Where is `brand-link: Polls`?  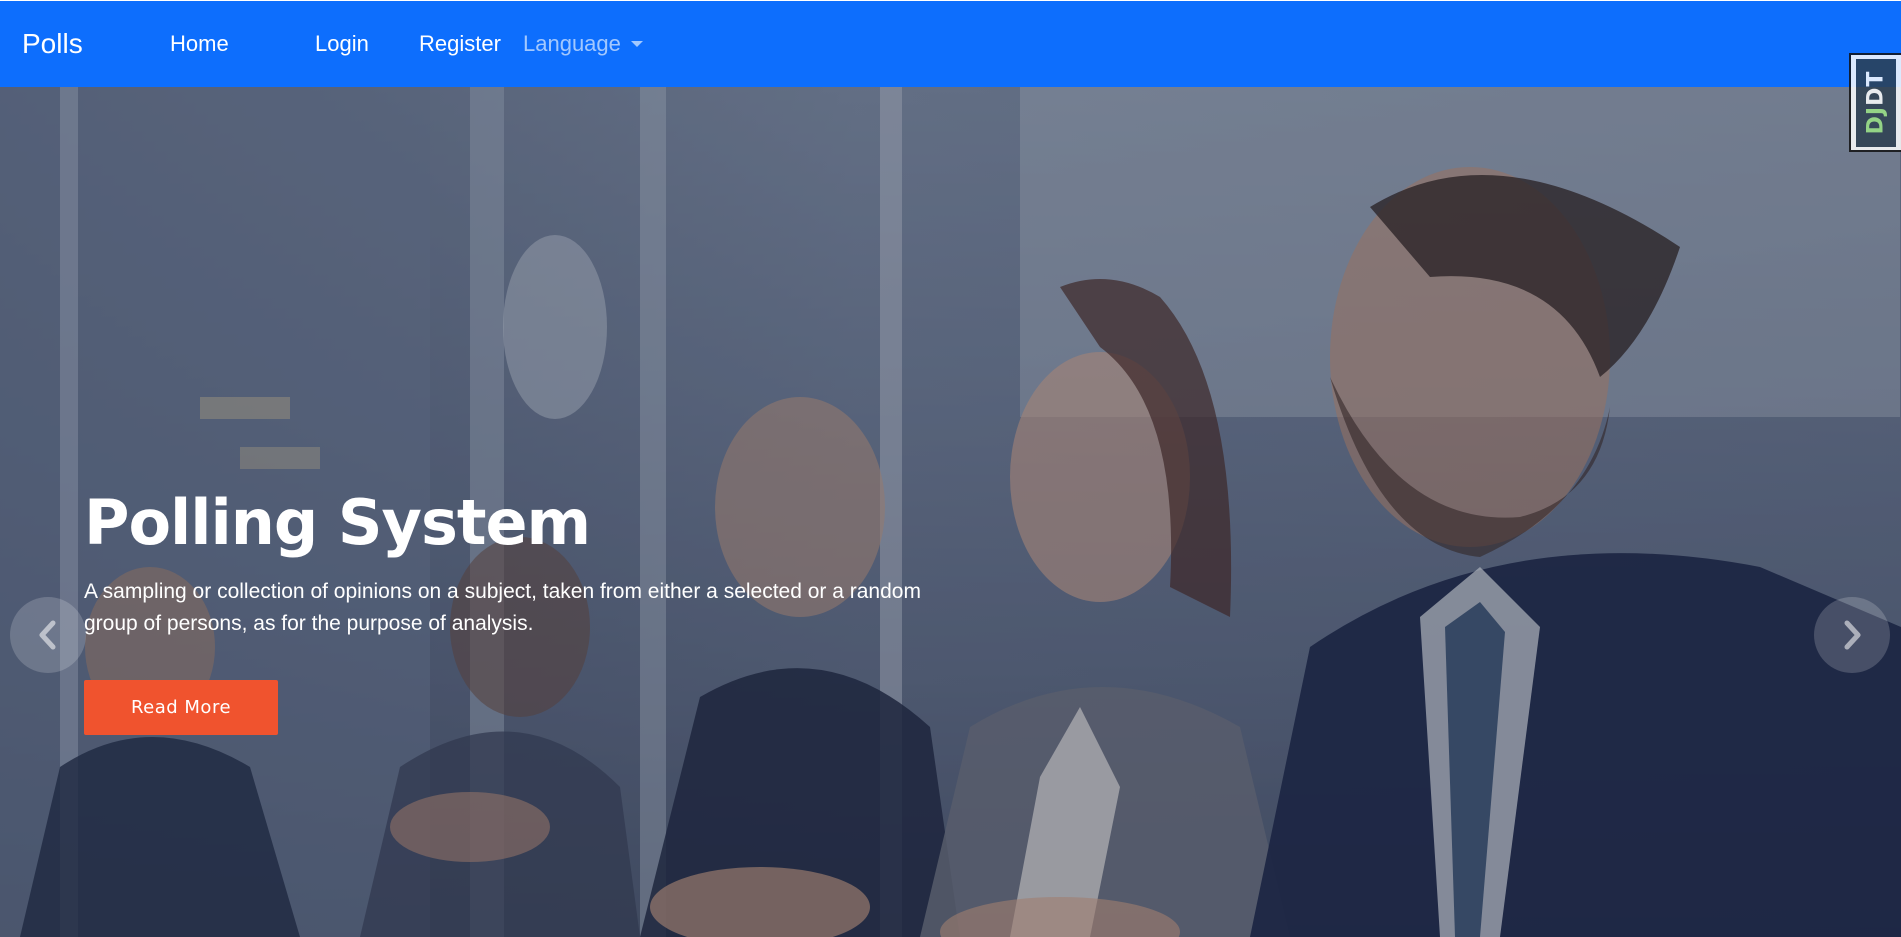 brand-link: Polls is located at coordinates (52, 44).